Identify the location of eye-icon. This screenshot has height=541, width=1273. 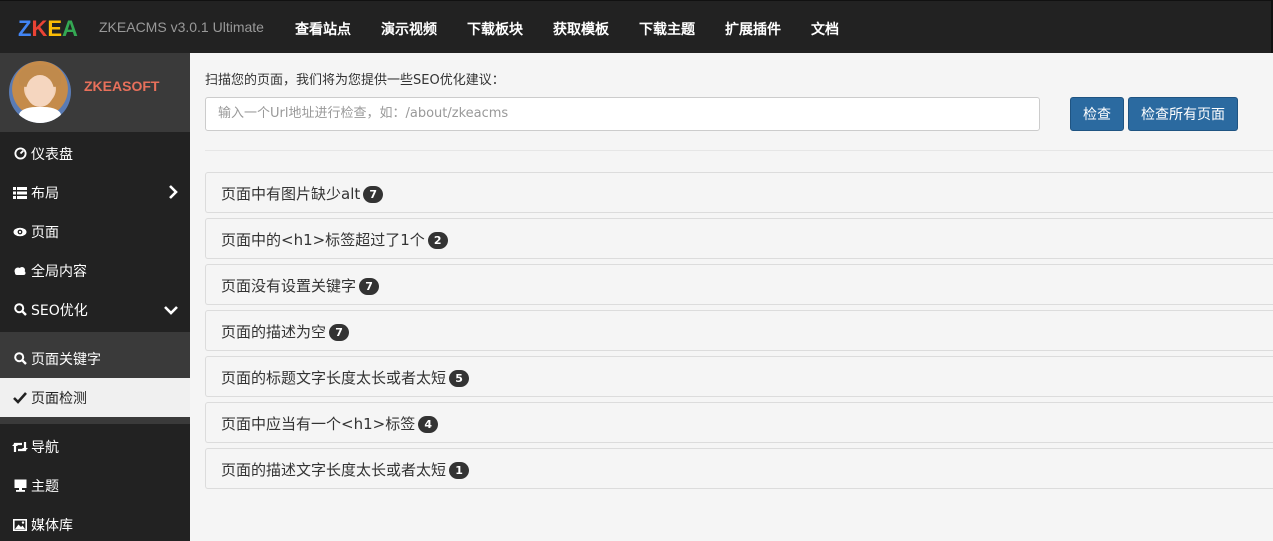
(20, 232).